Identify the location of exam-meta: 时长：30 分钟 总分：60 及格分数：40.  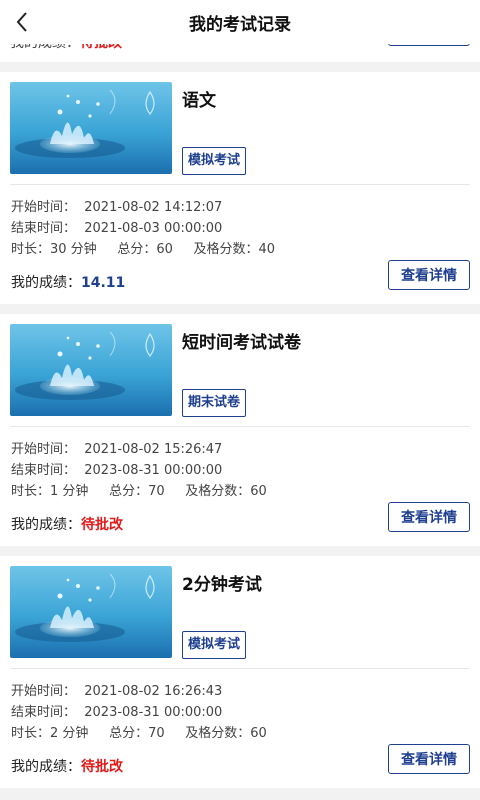
(143, 249).